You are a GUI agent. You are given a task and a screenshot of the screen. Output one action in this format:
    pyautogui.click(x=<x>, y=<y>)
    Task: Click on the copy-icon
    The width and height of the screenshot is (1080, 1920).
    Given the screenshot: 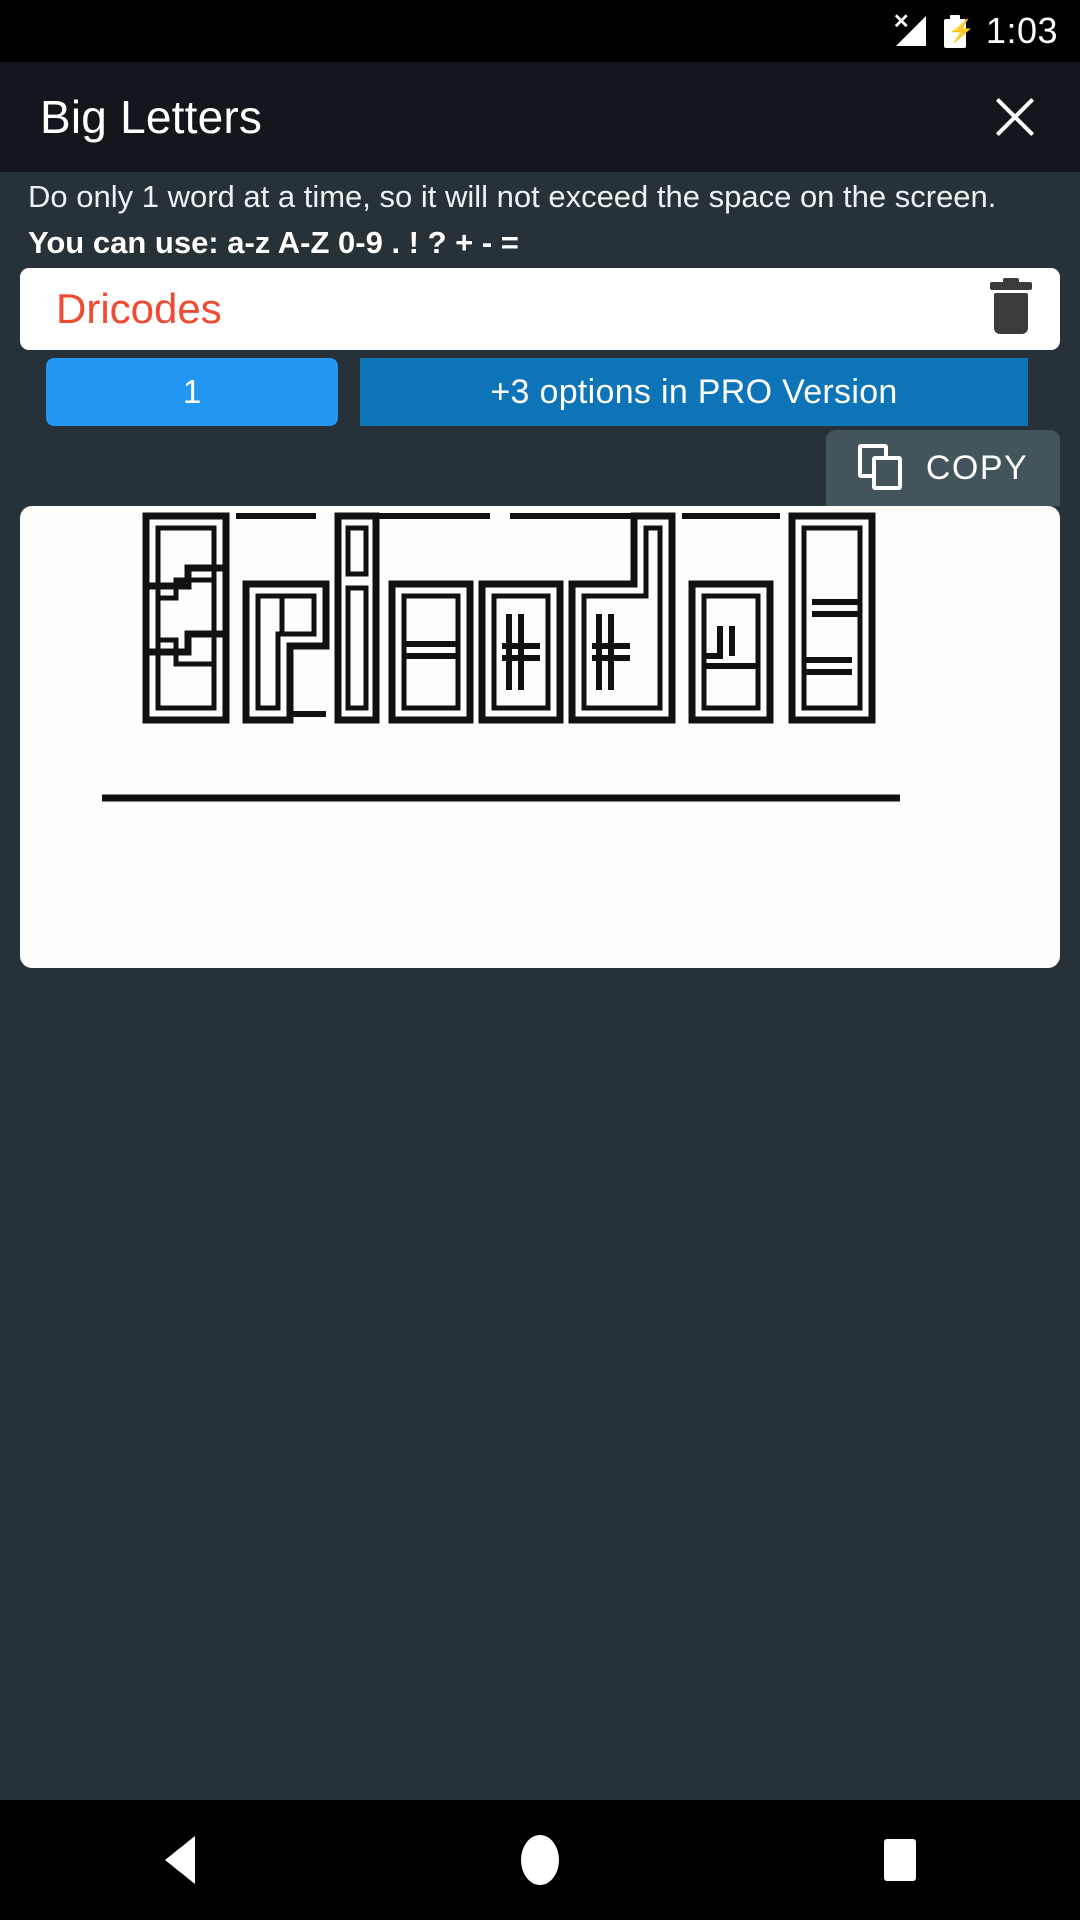 What is the action you would take?
    pyautogui.click(x=880, y=468)
    